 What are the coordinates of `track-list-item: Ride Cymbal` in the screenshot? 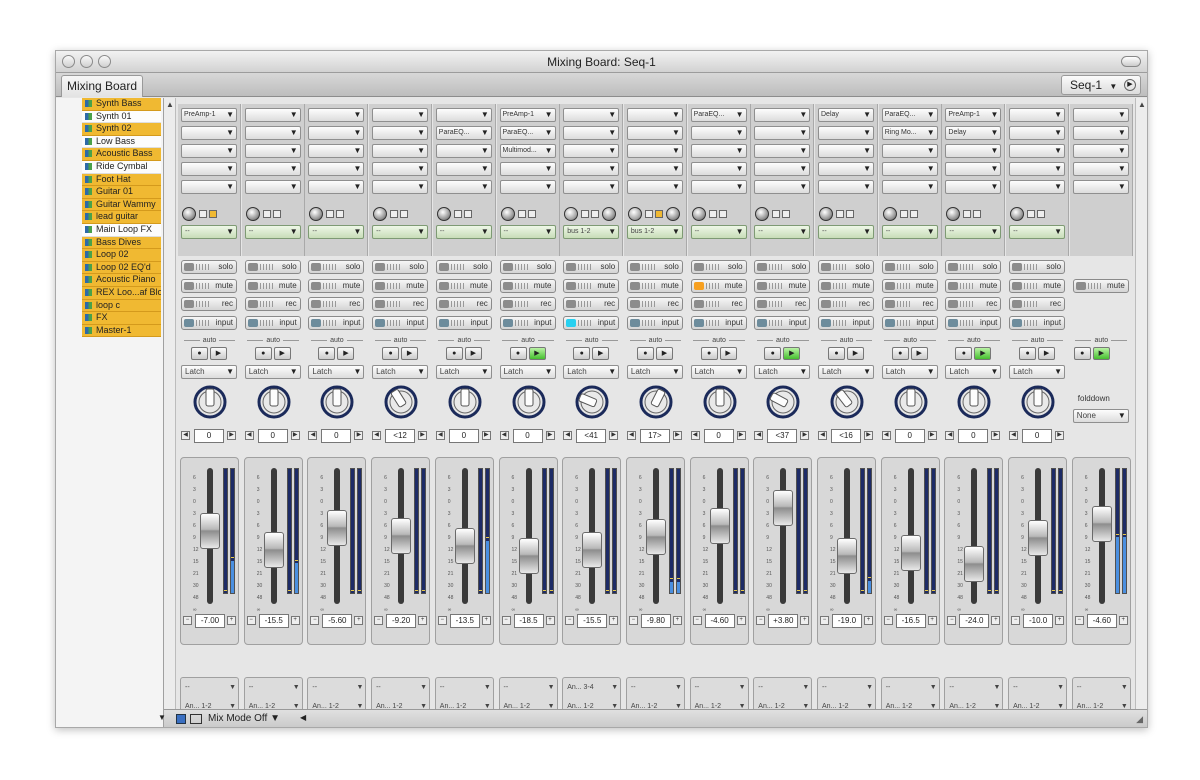 It's located at (121, 167).